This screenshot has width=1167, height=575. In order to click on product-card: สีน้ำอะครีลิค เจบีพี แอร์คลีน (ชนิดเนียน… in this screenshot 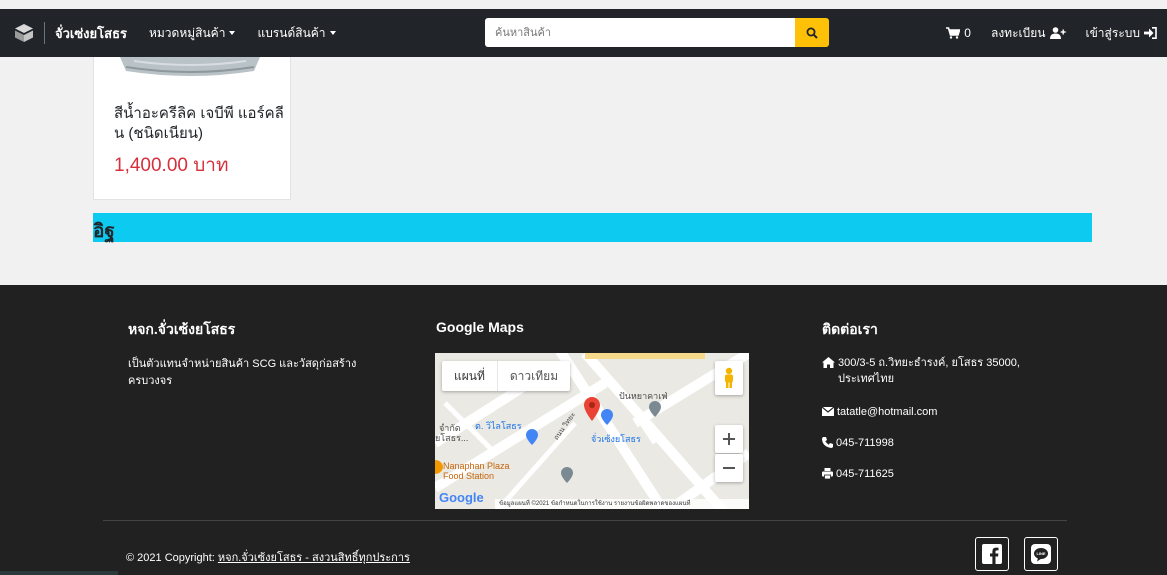, I will do `click(192, 128)`.